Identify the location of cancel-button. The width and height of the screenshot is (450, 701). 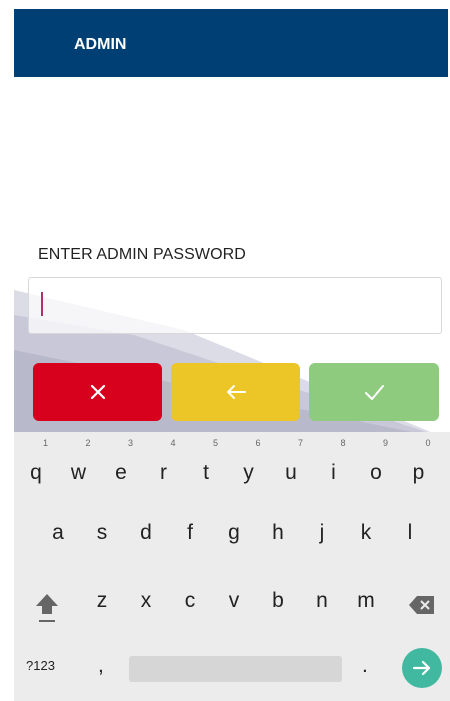
(97, 392).